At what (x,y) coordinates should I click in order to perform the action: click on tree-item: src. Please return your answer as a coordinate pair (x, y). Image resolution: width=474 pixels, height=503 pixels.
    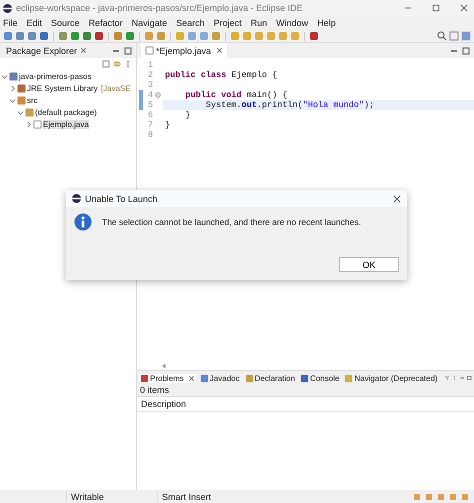
    Looking at the image, I should click on (68, 100).